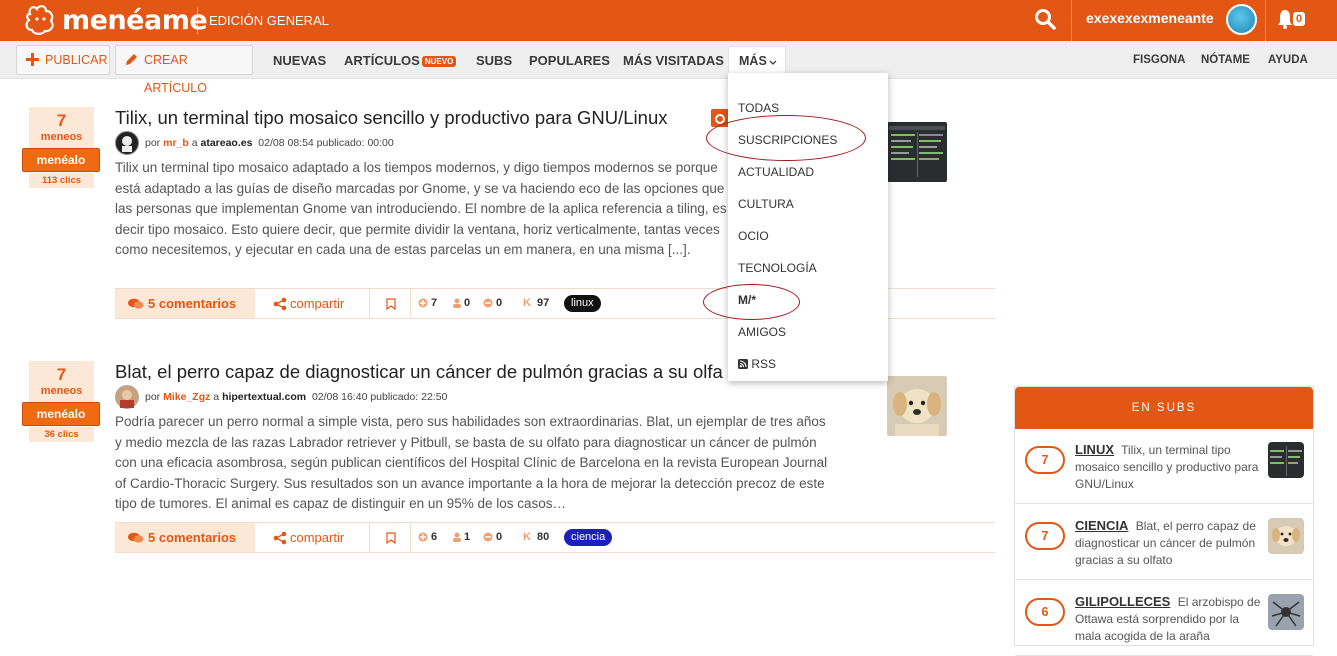  I want to click on anonymous-votes: 0, so click(467, 303).